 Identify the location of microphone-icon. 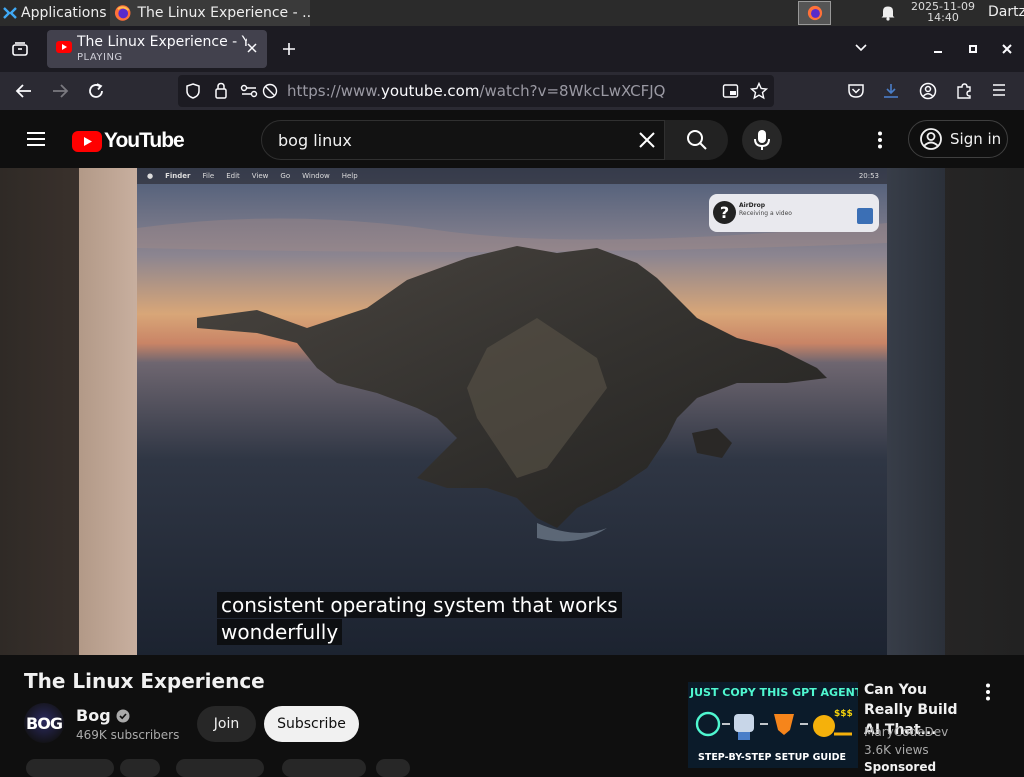
(762, 140).